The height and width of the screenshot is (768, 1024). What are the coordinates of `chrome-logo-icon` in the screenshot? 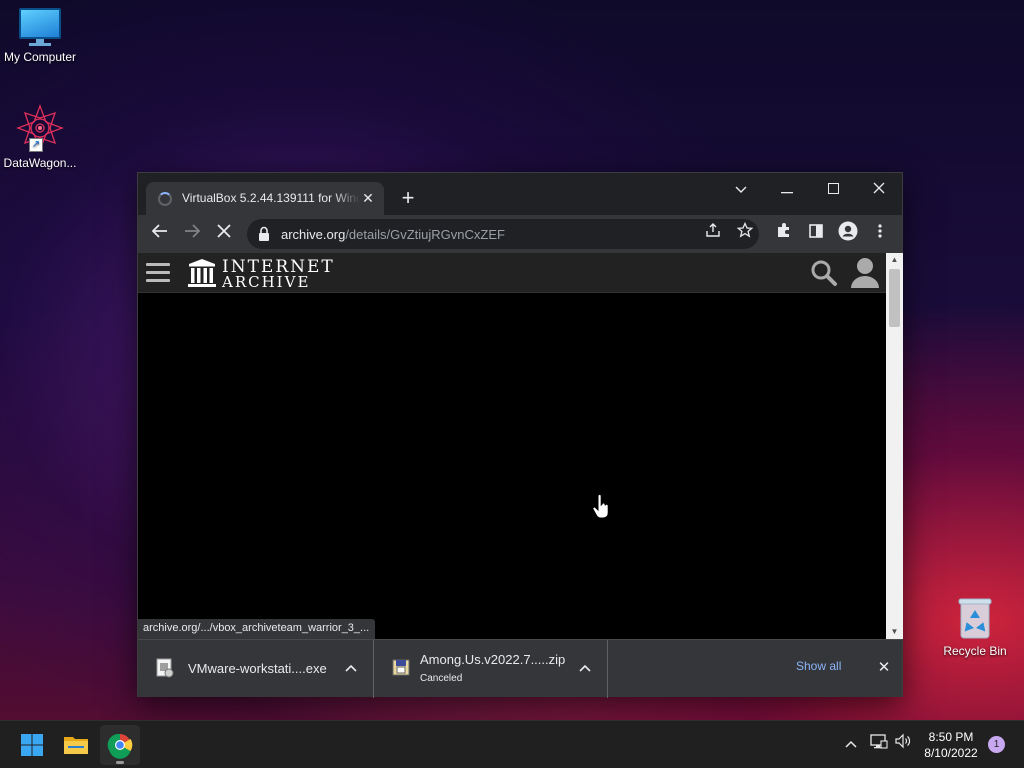 It's located at (120, 746).